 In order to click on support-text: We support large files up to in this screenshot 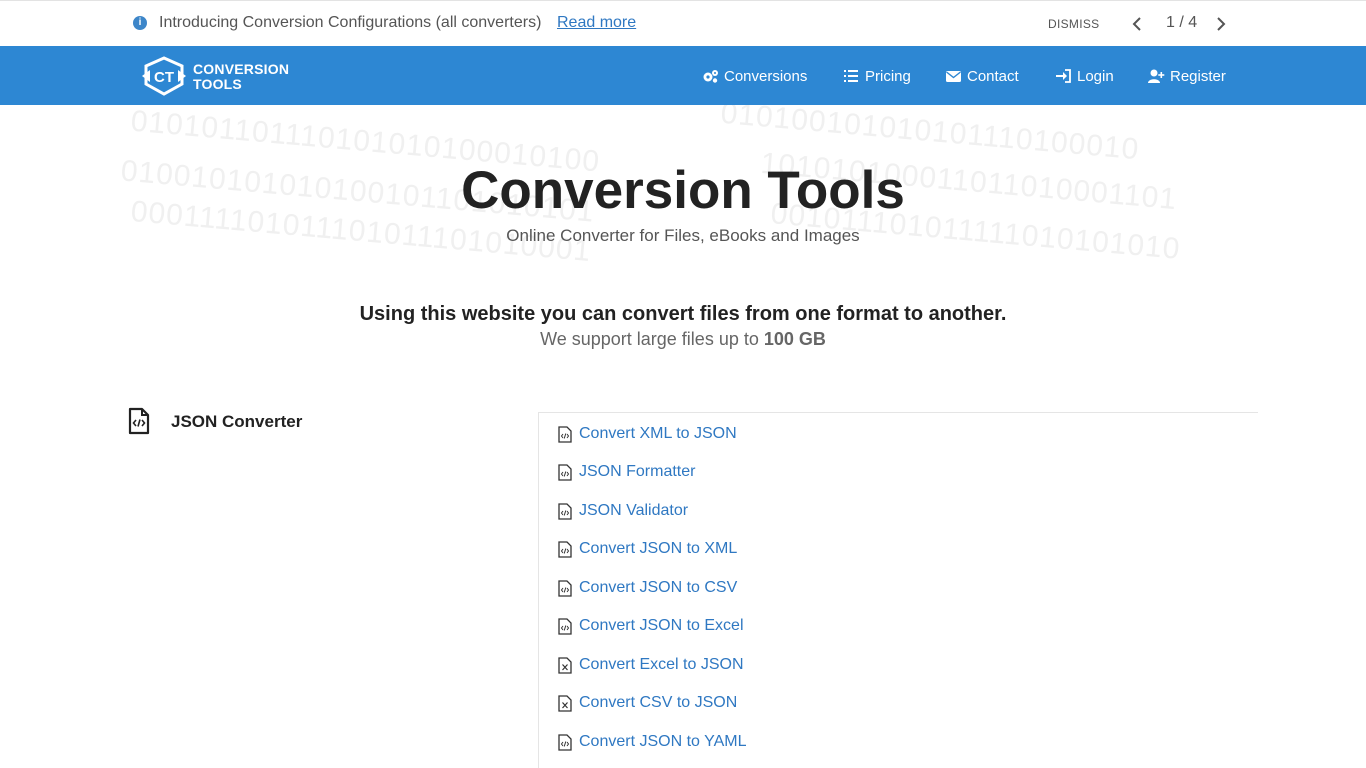, I will do `click(649, 339)`.